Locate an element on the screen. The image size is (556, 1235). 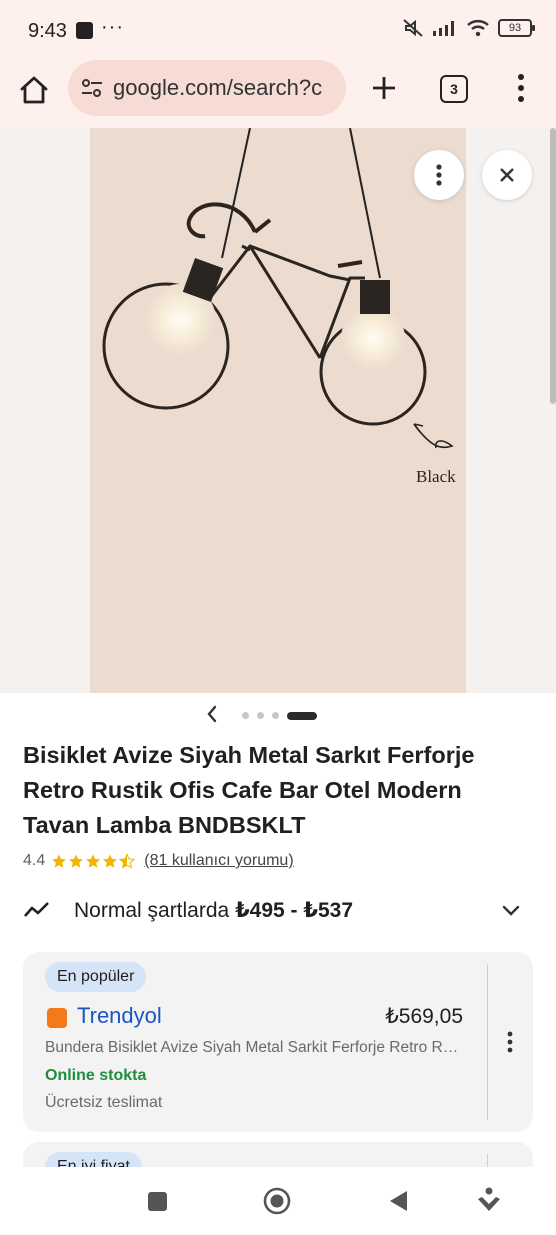
notification-app-icon is located at coordinates (84, 30).